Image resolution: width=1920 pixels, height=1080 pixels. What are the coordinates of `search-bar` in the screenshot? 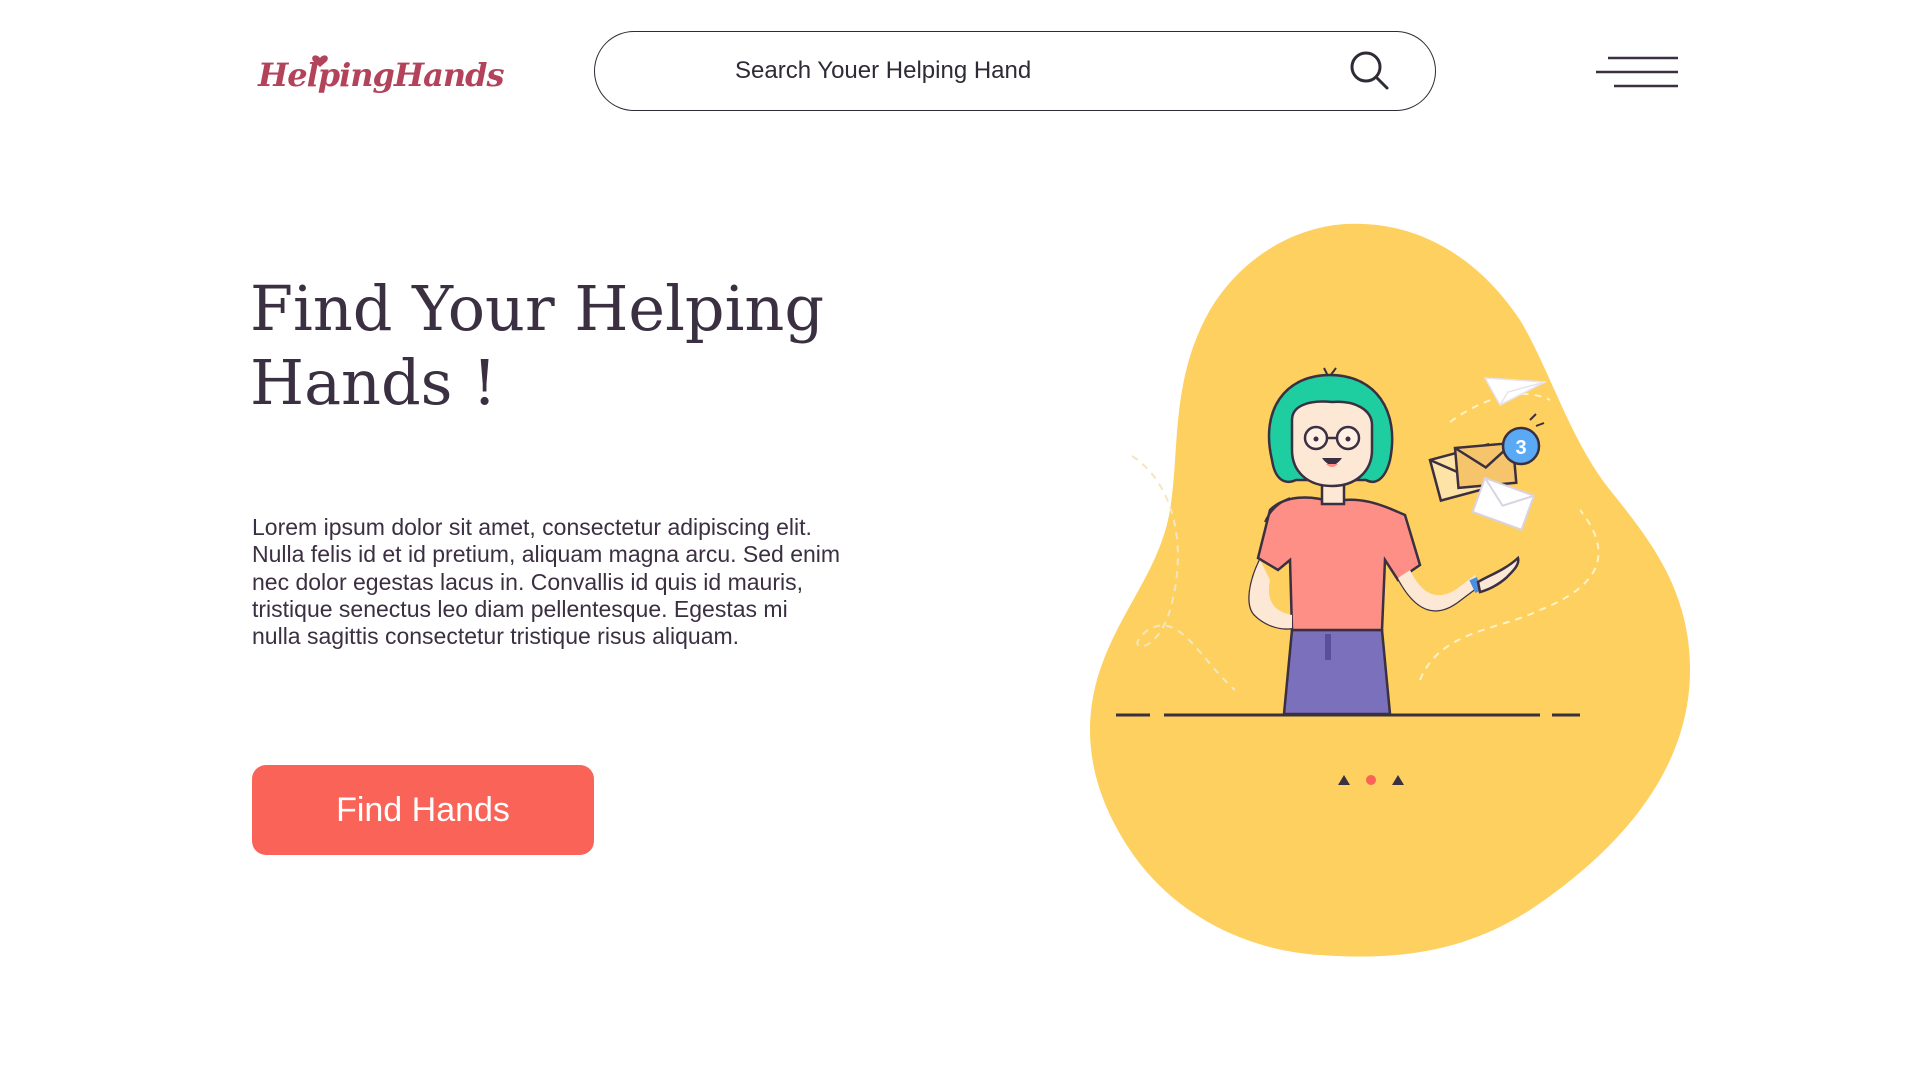 It's located at (1015, 71).